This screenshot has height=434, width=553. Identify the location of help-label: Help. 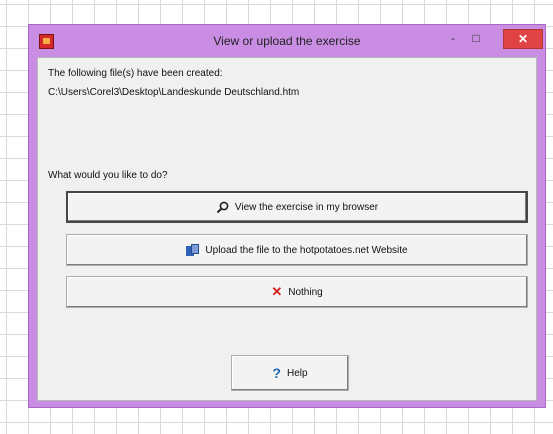
(297, 373).